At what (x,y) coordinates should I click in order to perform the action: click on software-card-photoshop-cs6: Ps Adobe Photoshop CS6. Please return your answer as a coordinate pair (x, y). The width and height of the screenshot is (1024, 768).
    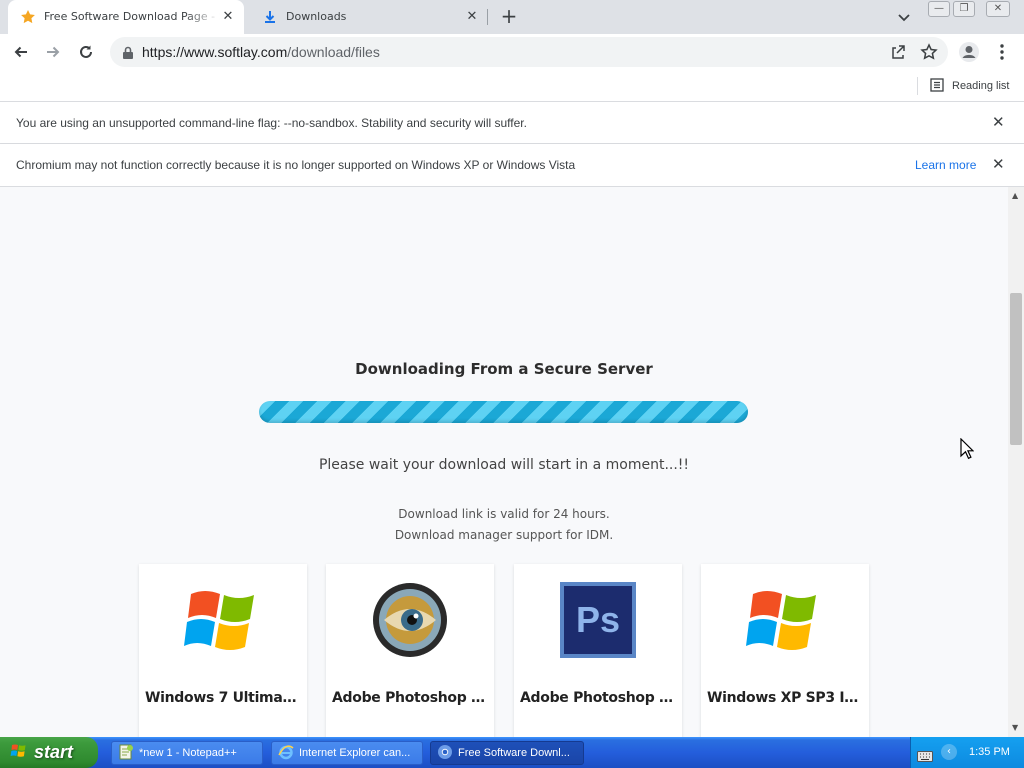
    Looking at the image, I should click on (598, 650).